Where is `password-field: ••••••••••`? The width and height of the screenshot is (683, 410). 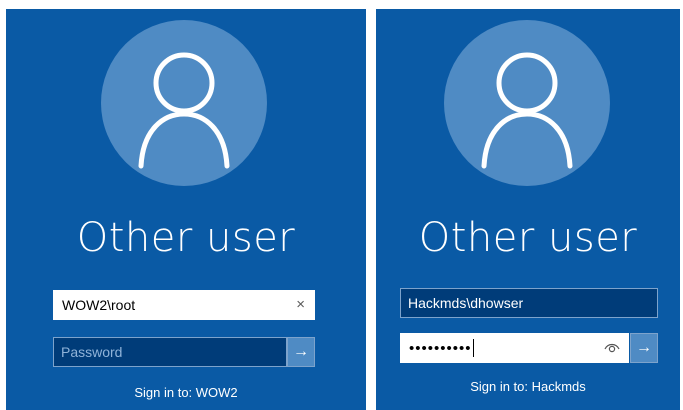 password-field: •••••••••• is located at coordinates (514, 348).